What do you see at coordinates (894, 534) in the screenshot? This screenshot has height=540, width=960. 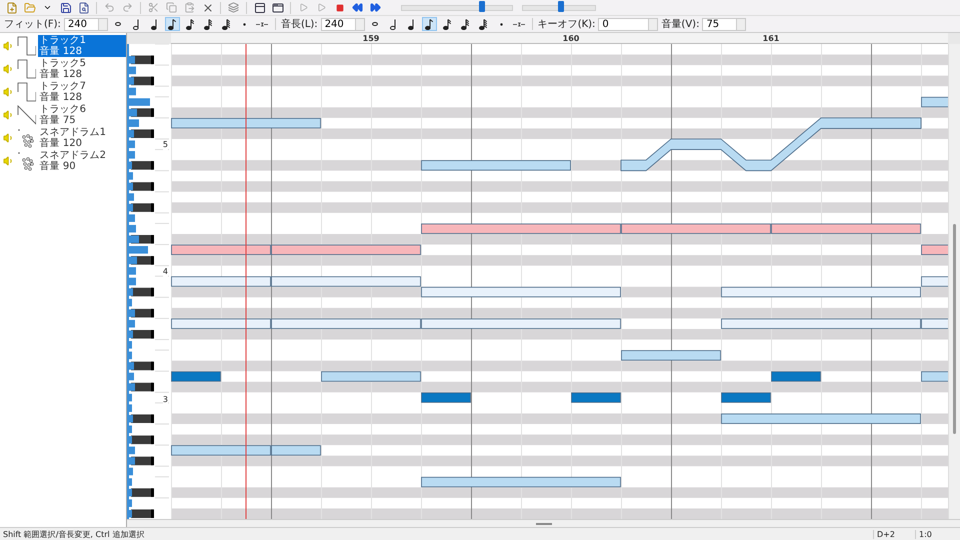 I see `status-key: D+2` at bounding box center [894, 534].